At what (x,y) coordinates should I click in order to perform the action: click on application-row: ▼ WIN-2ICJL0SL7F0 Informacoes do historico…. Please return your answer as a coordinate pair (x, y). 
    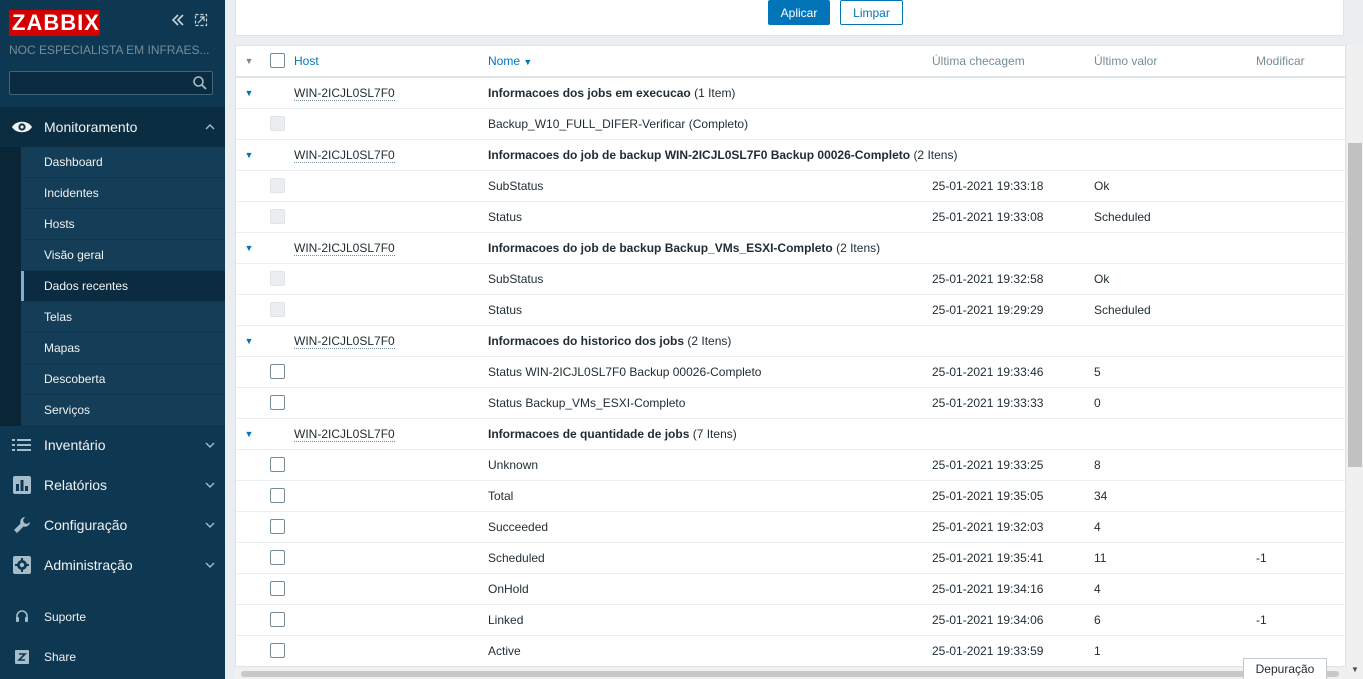
    Looking at the image, I should click on (790, 341).